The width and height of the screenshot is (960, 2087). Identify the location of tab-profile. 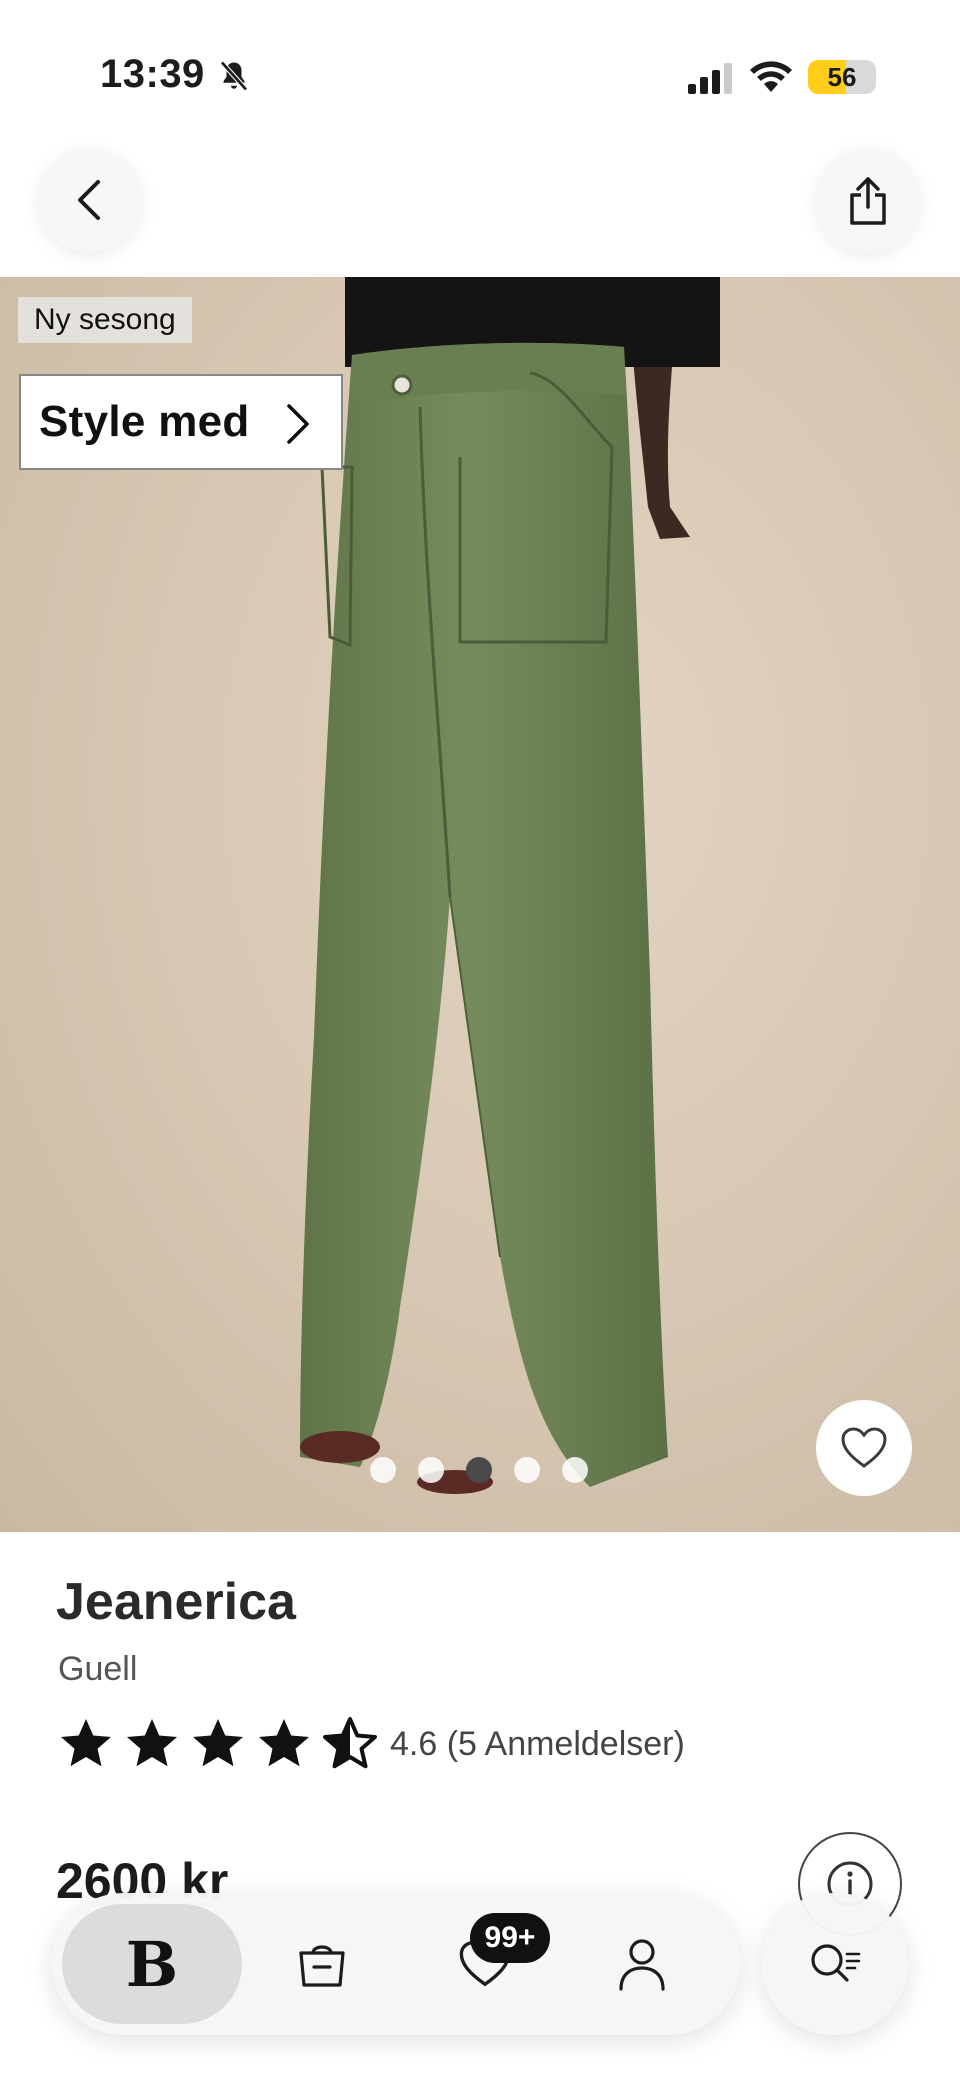
(642, 1964).